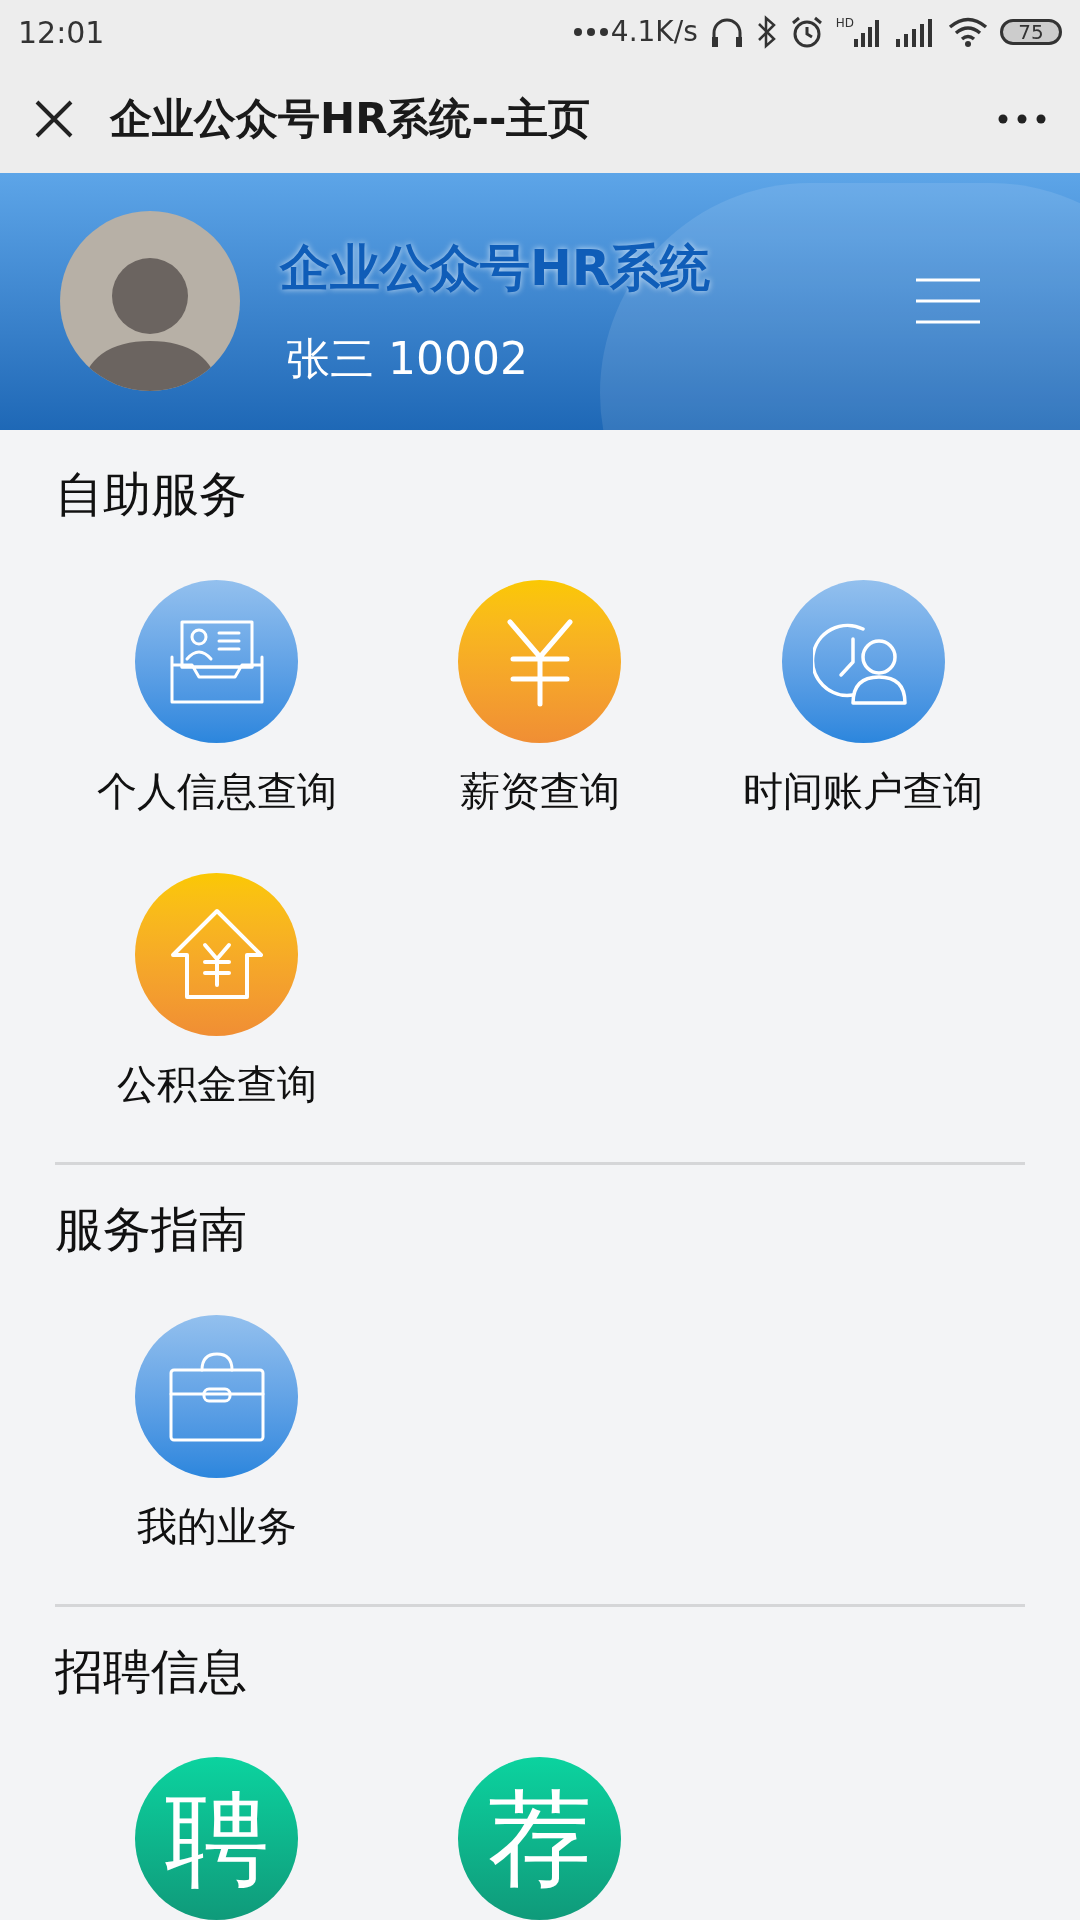  I want to click on app-name: 企业公众号HR系统, so click(495, 268).